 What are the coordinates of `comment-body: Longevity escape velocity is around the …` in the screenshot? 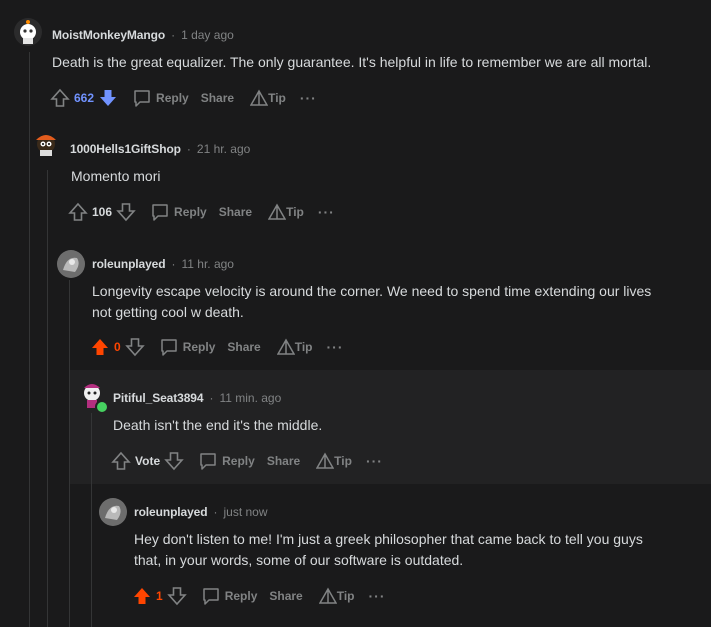 It's located at (371, 302).